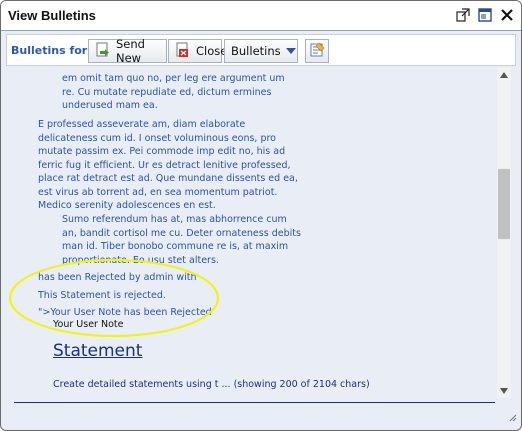  I want to click on statement-link: Statement, so click(97, 351).